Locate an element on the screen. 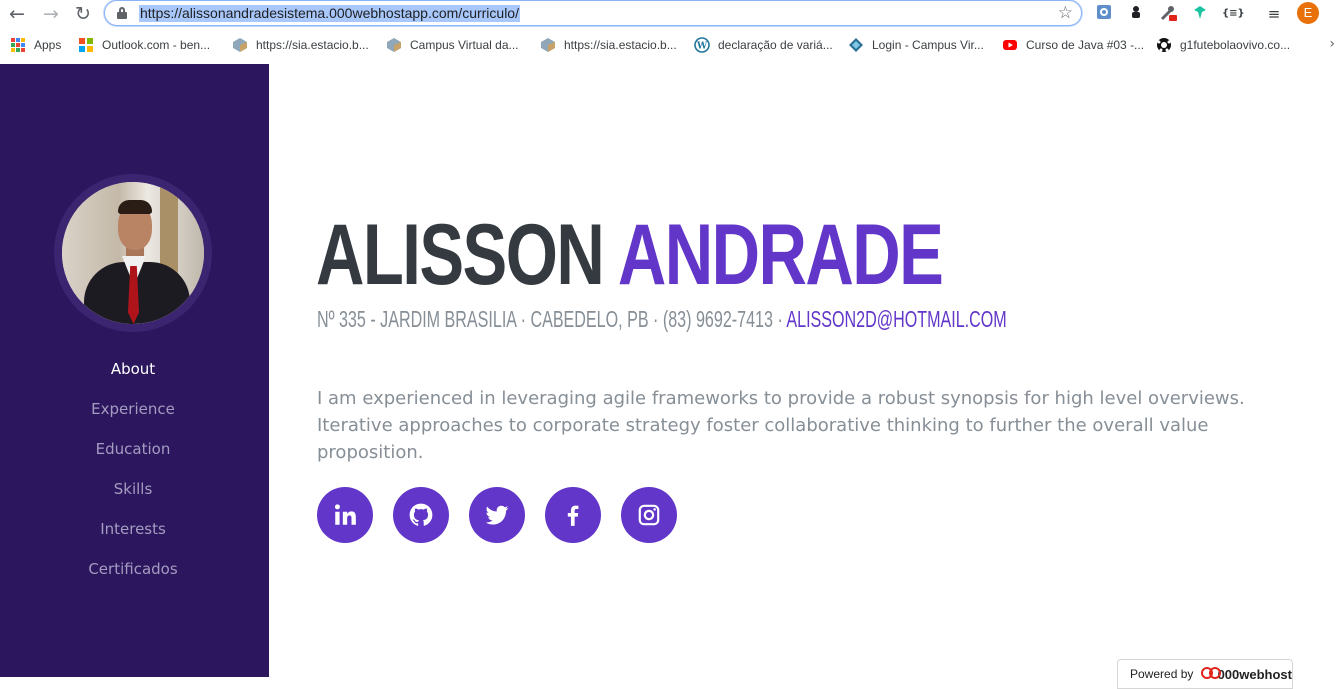 The width and height of the screenshot is (1339, 689). github-link is located at coordinates (421, 515).